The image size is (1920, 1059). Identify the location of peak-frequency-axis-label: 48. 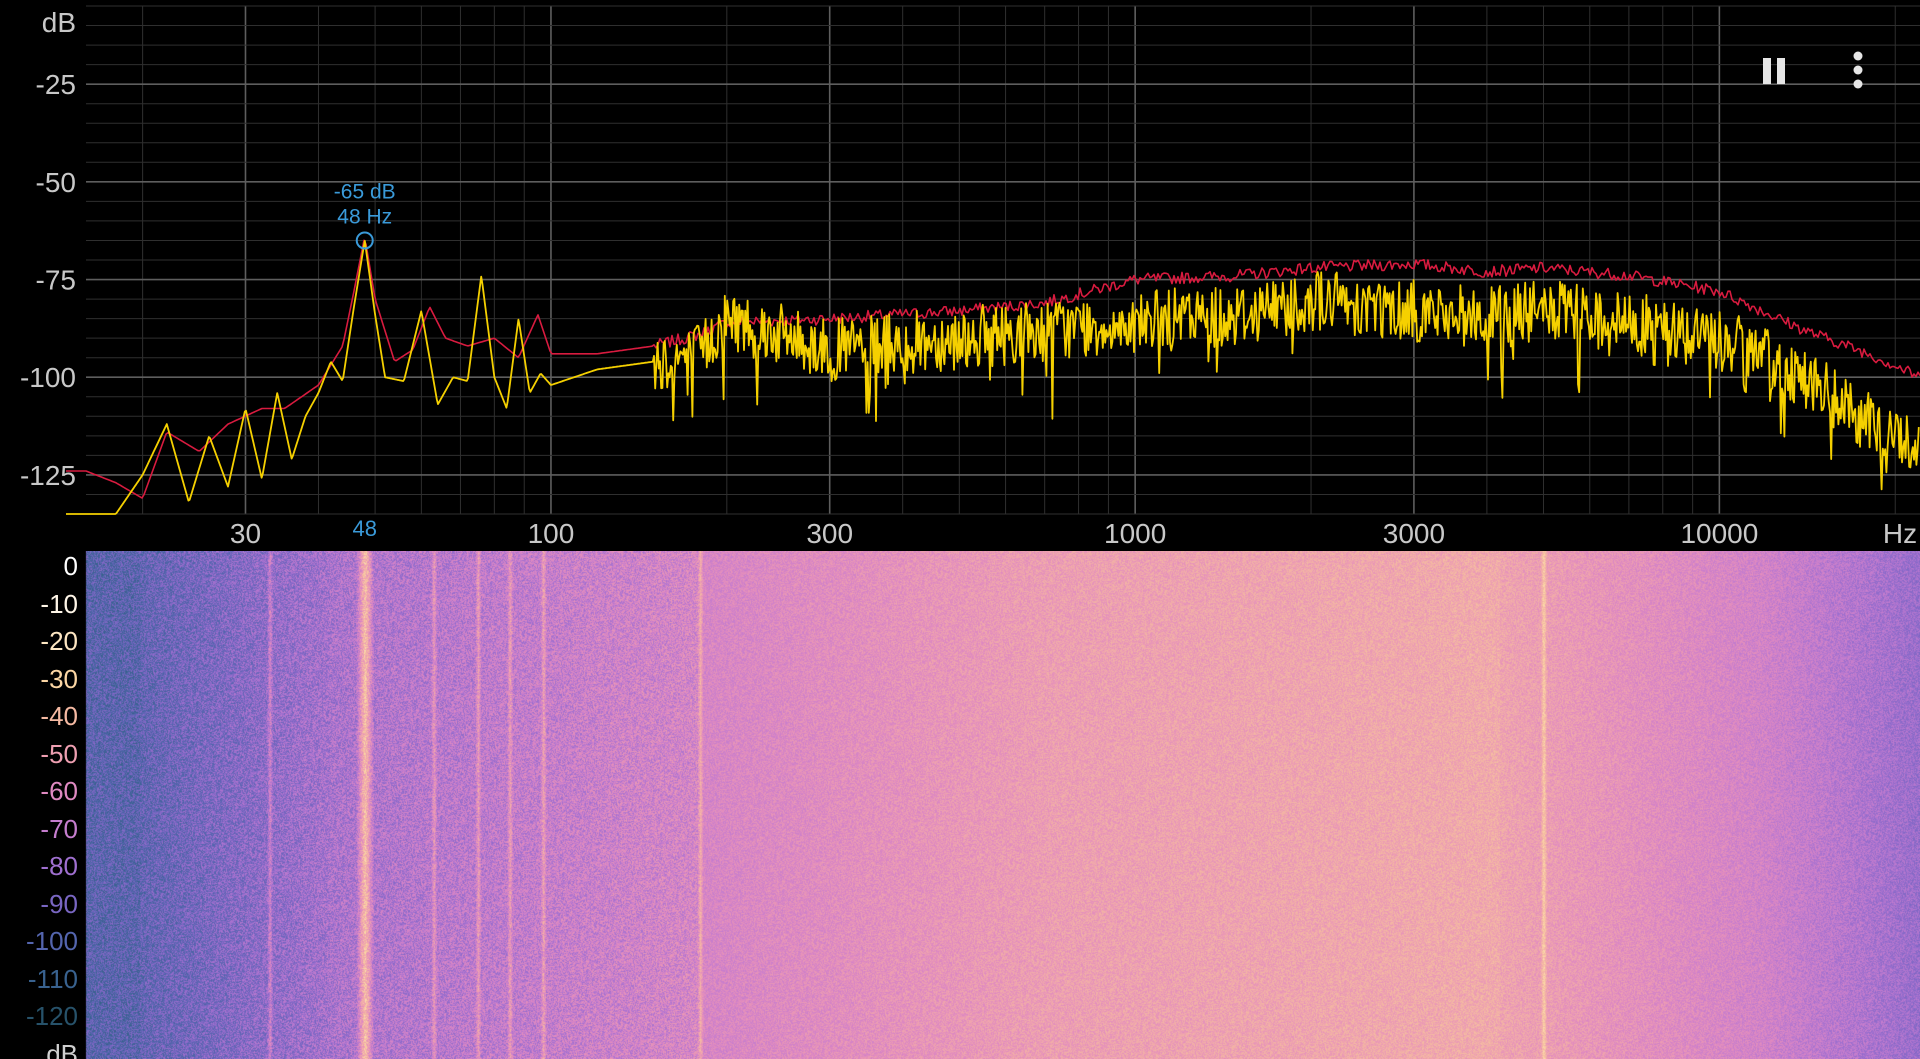
(364, 528).